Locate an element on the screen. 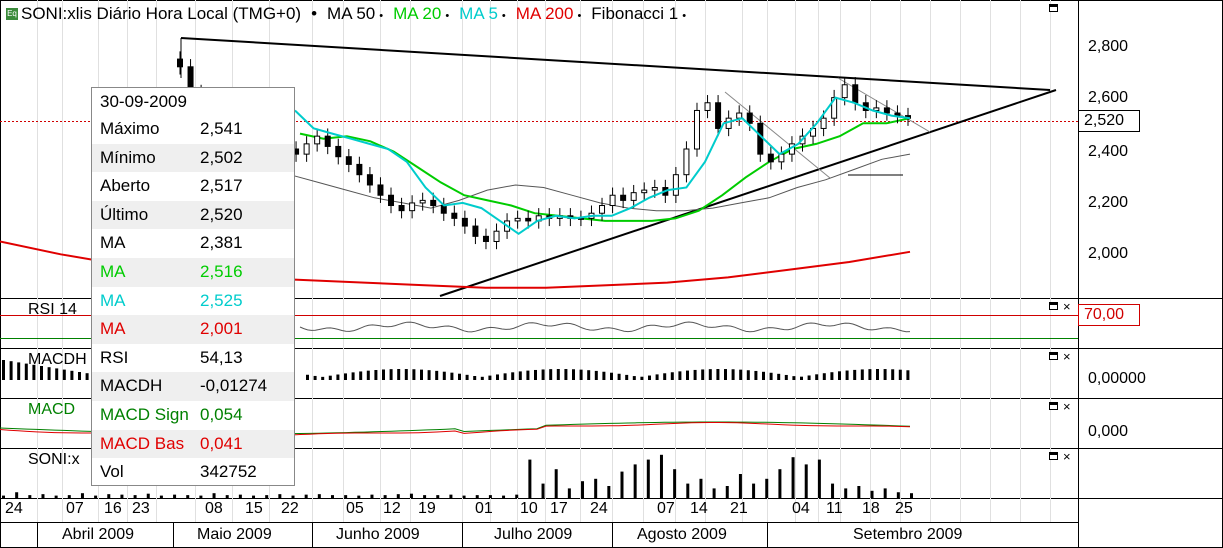  y-tick-label: 2,800 is located at coordinates (1108, 46).